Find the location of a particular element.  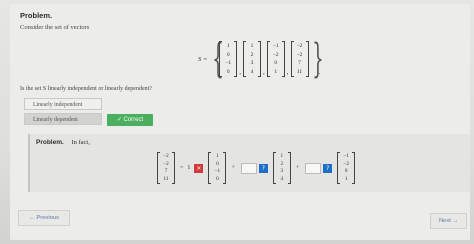

next-button: Next → is located at coordinates (449, 221).